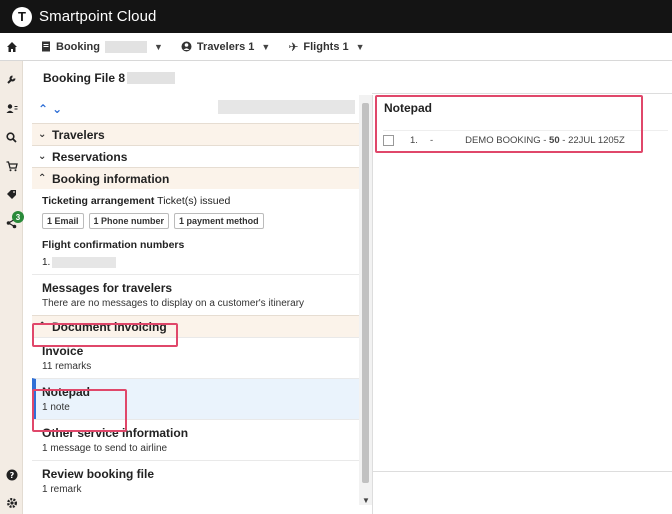 The height and width of the screenshot is (514, 672). I want to click on messages-title: Messages for travelers, so click(107, 288).